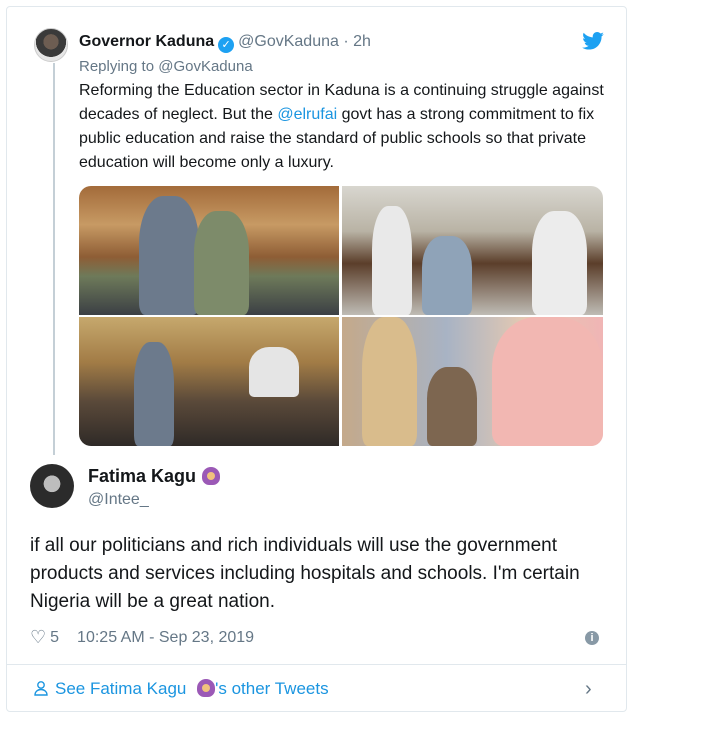  I want to click on see-other-tweets-link: See Fatima Kagu 's other Tweets, so click(181, 689).